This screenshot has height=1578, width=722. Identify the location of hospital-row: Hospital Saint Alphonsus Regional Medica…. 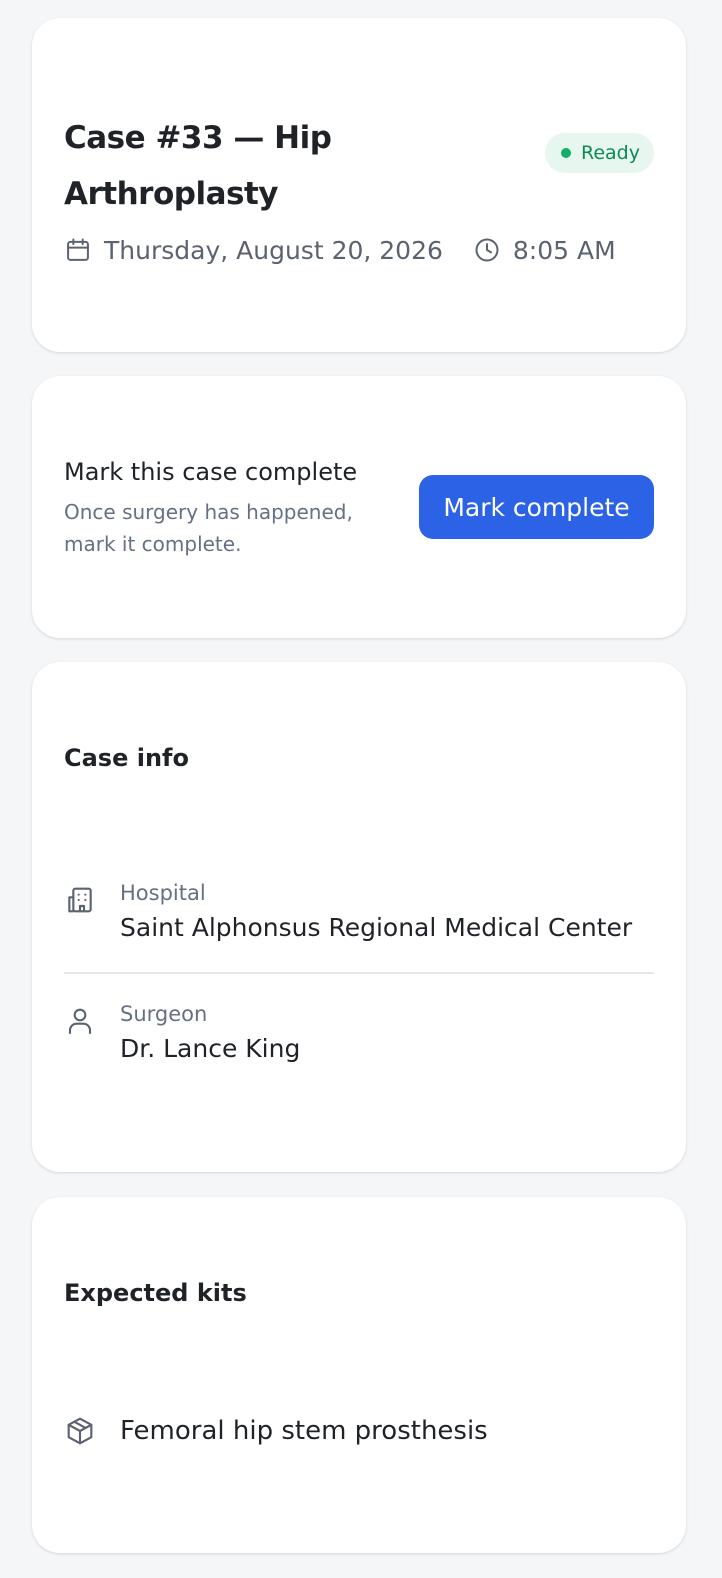
(359, 913).